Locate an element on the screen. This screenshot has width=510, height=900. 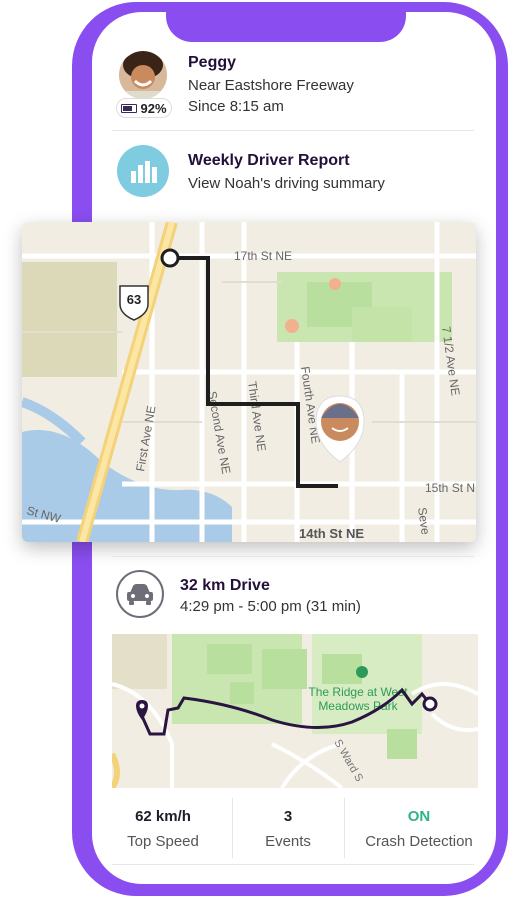
stat-top-speed-value: 62 km/h is located at coordinates (163, 816).